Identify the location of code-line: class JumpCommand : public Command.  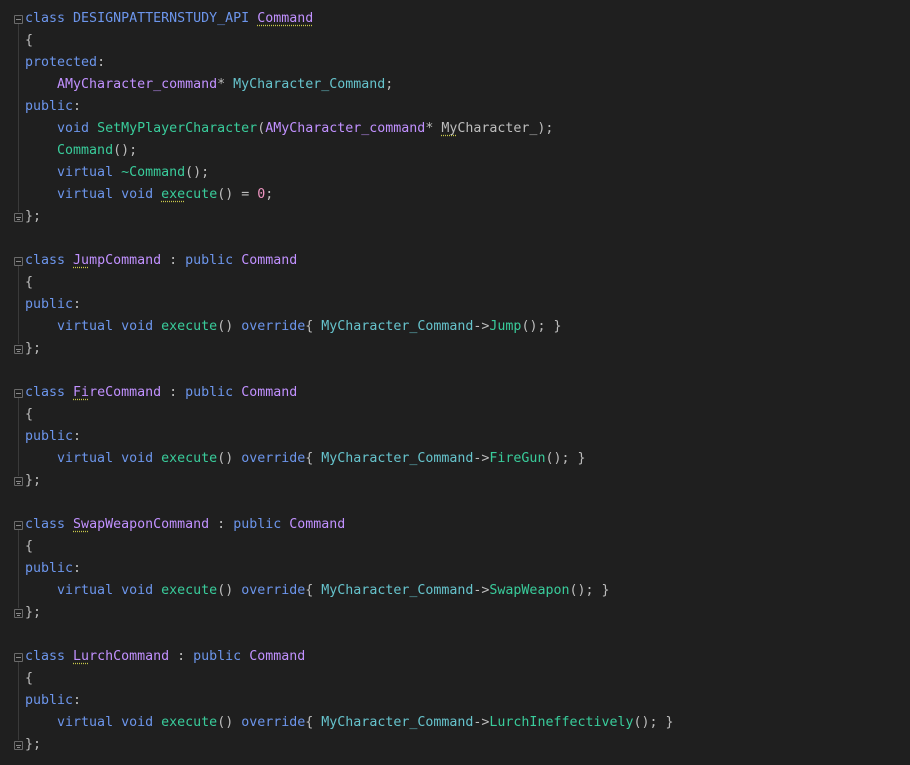
(467, 261).